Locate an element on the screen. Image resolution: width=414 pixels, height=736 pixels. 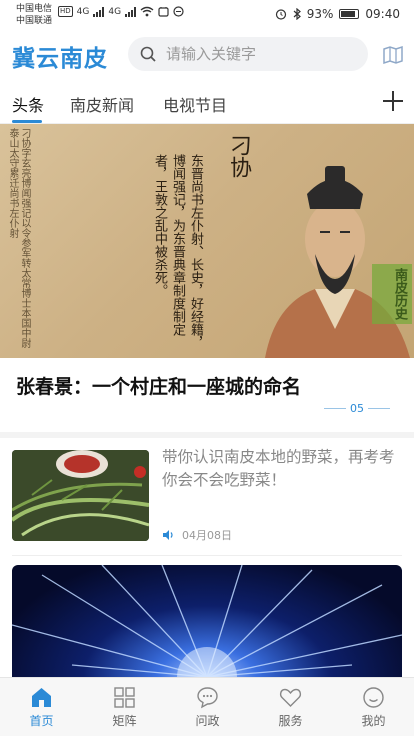
video-card is located at coordinates (207, 621).